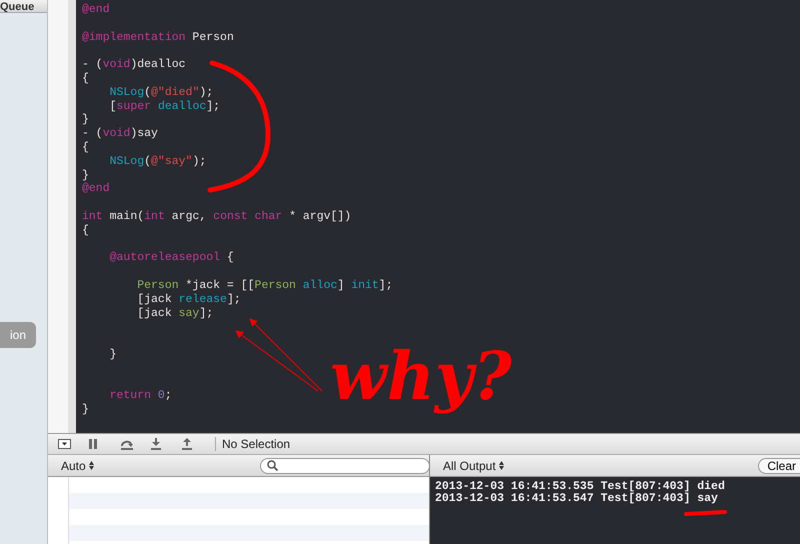 This screenshot has width=800, height=544. What do you see at coordinates (158, 161) in the screenshot?
I see `code-line: NSLog(@"say");` at bounding box center [158, 161].